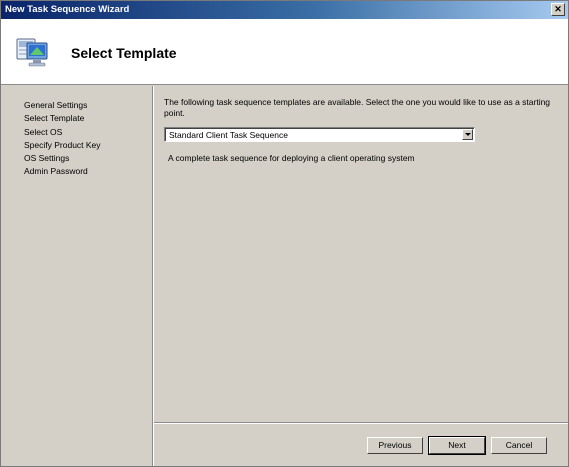  What do you see at coordinates (62, 145) in the screenshot?
I see `nav-step-specify-product-key: Specify Product Key` at bounding box center [62, 145].